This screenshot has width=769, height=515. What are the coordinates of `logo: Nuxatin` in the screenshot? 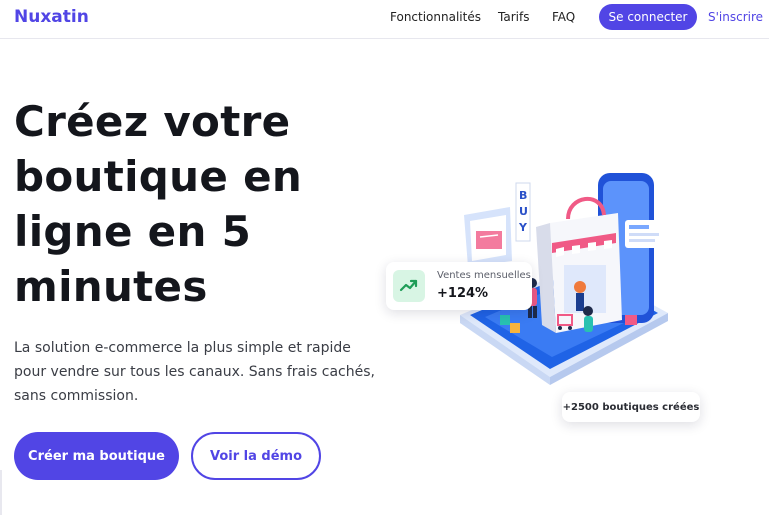 It's located at (51, 17).